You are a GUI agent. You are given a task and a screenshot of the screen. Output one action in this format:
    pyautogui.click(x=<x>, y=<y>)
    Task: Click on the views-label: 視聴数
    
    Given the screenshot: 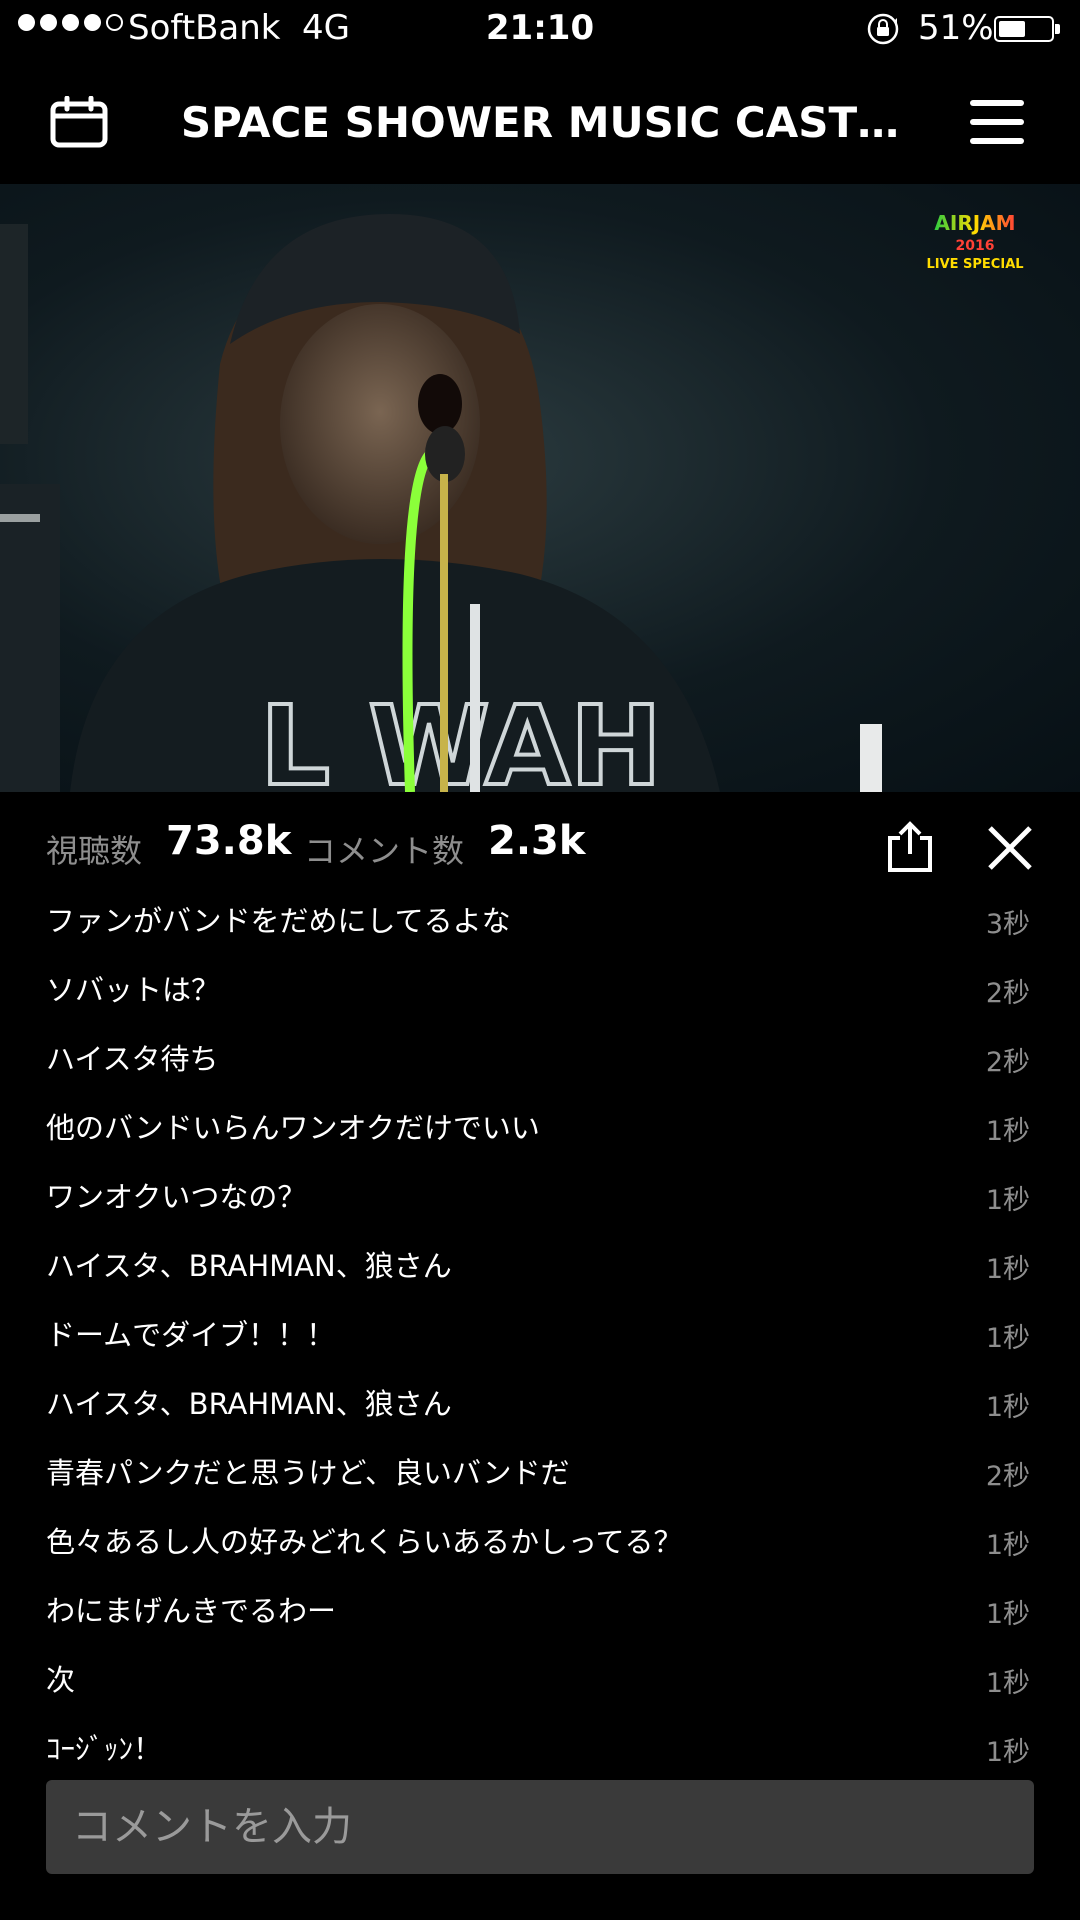 What is the action you would take?
    pyautogui.click(x=94, y=851)
    